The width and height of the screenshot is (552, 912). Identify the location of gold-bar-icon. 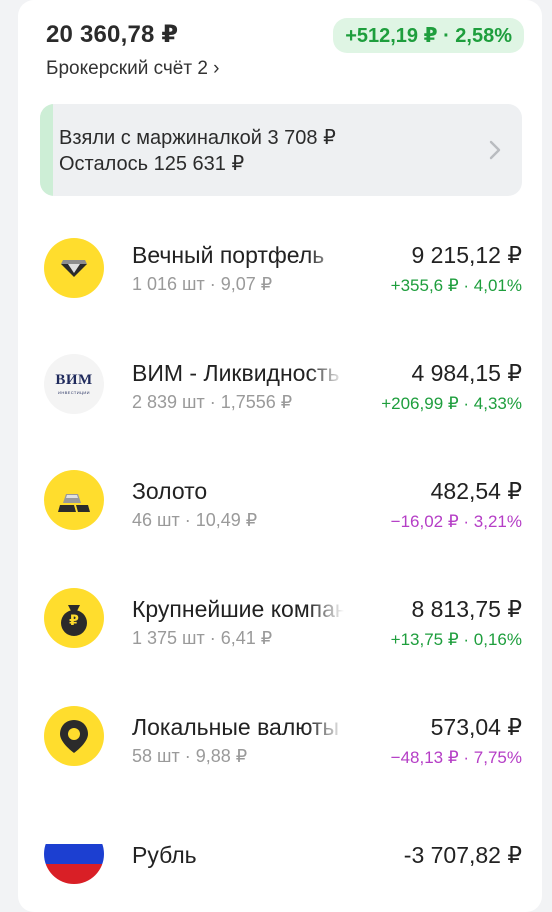
(74, 500).